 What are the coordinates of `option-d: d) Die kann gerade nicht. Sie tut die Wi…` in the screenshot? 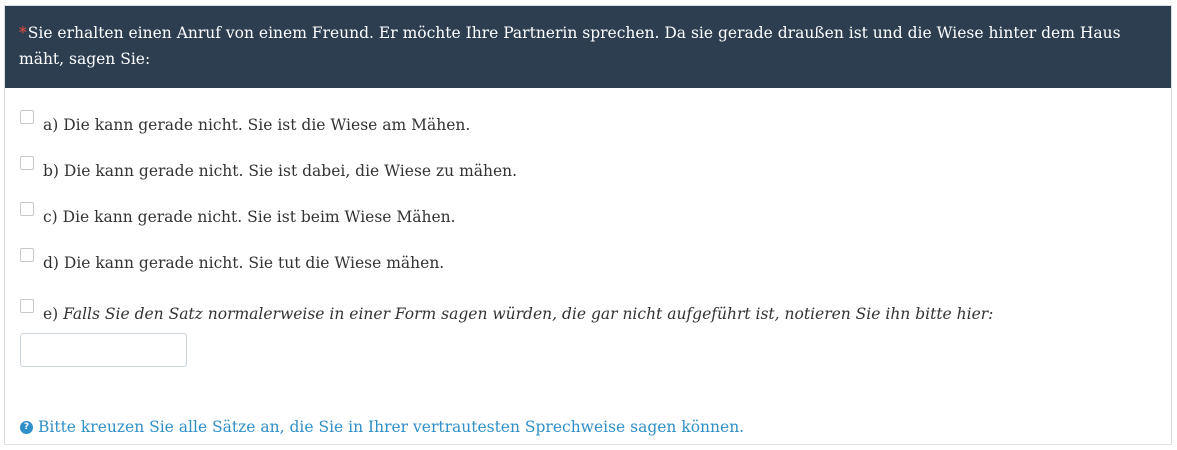 It's located at (232, 260).